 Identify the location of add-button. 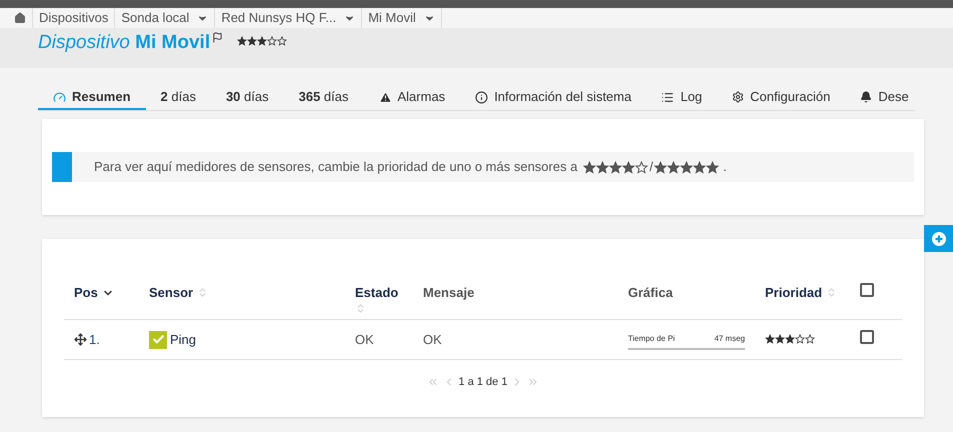
(938, 238).